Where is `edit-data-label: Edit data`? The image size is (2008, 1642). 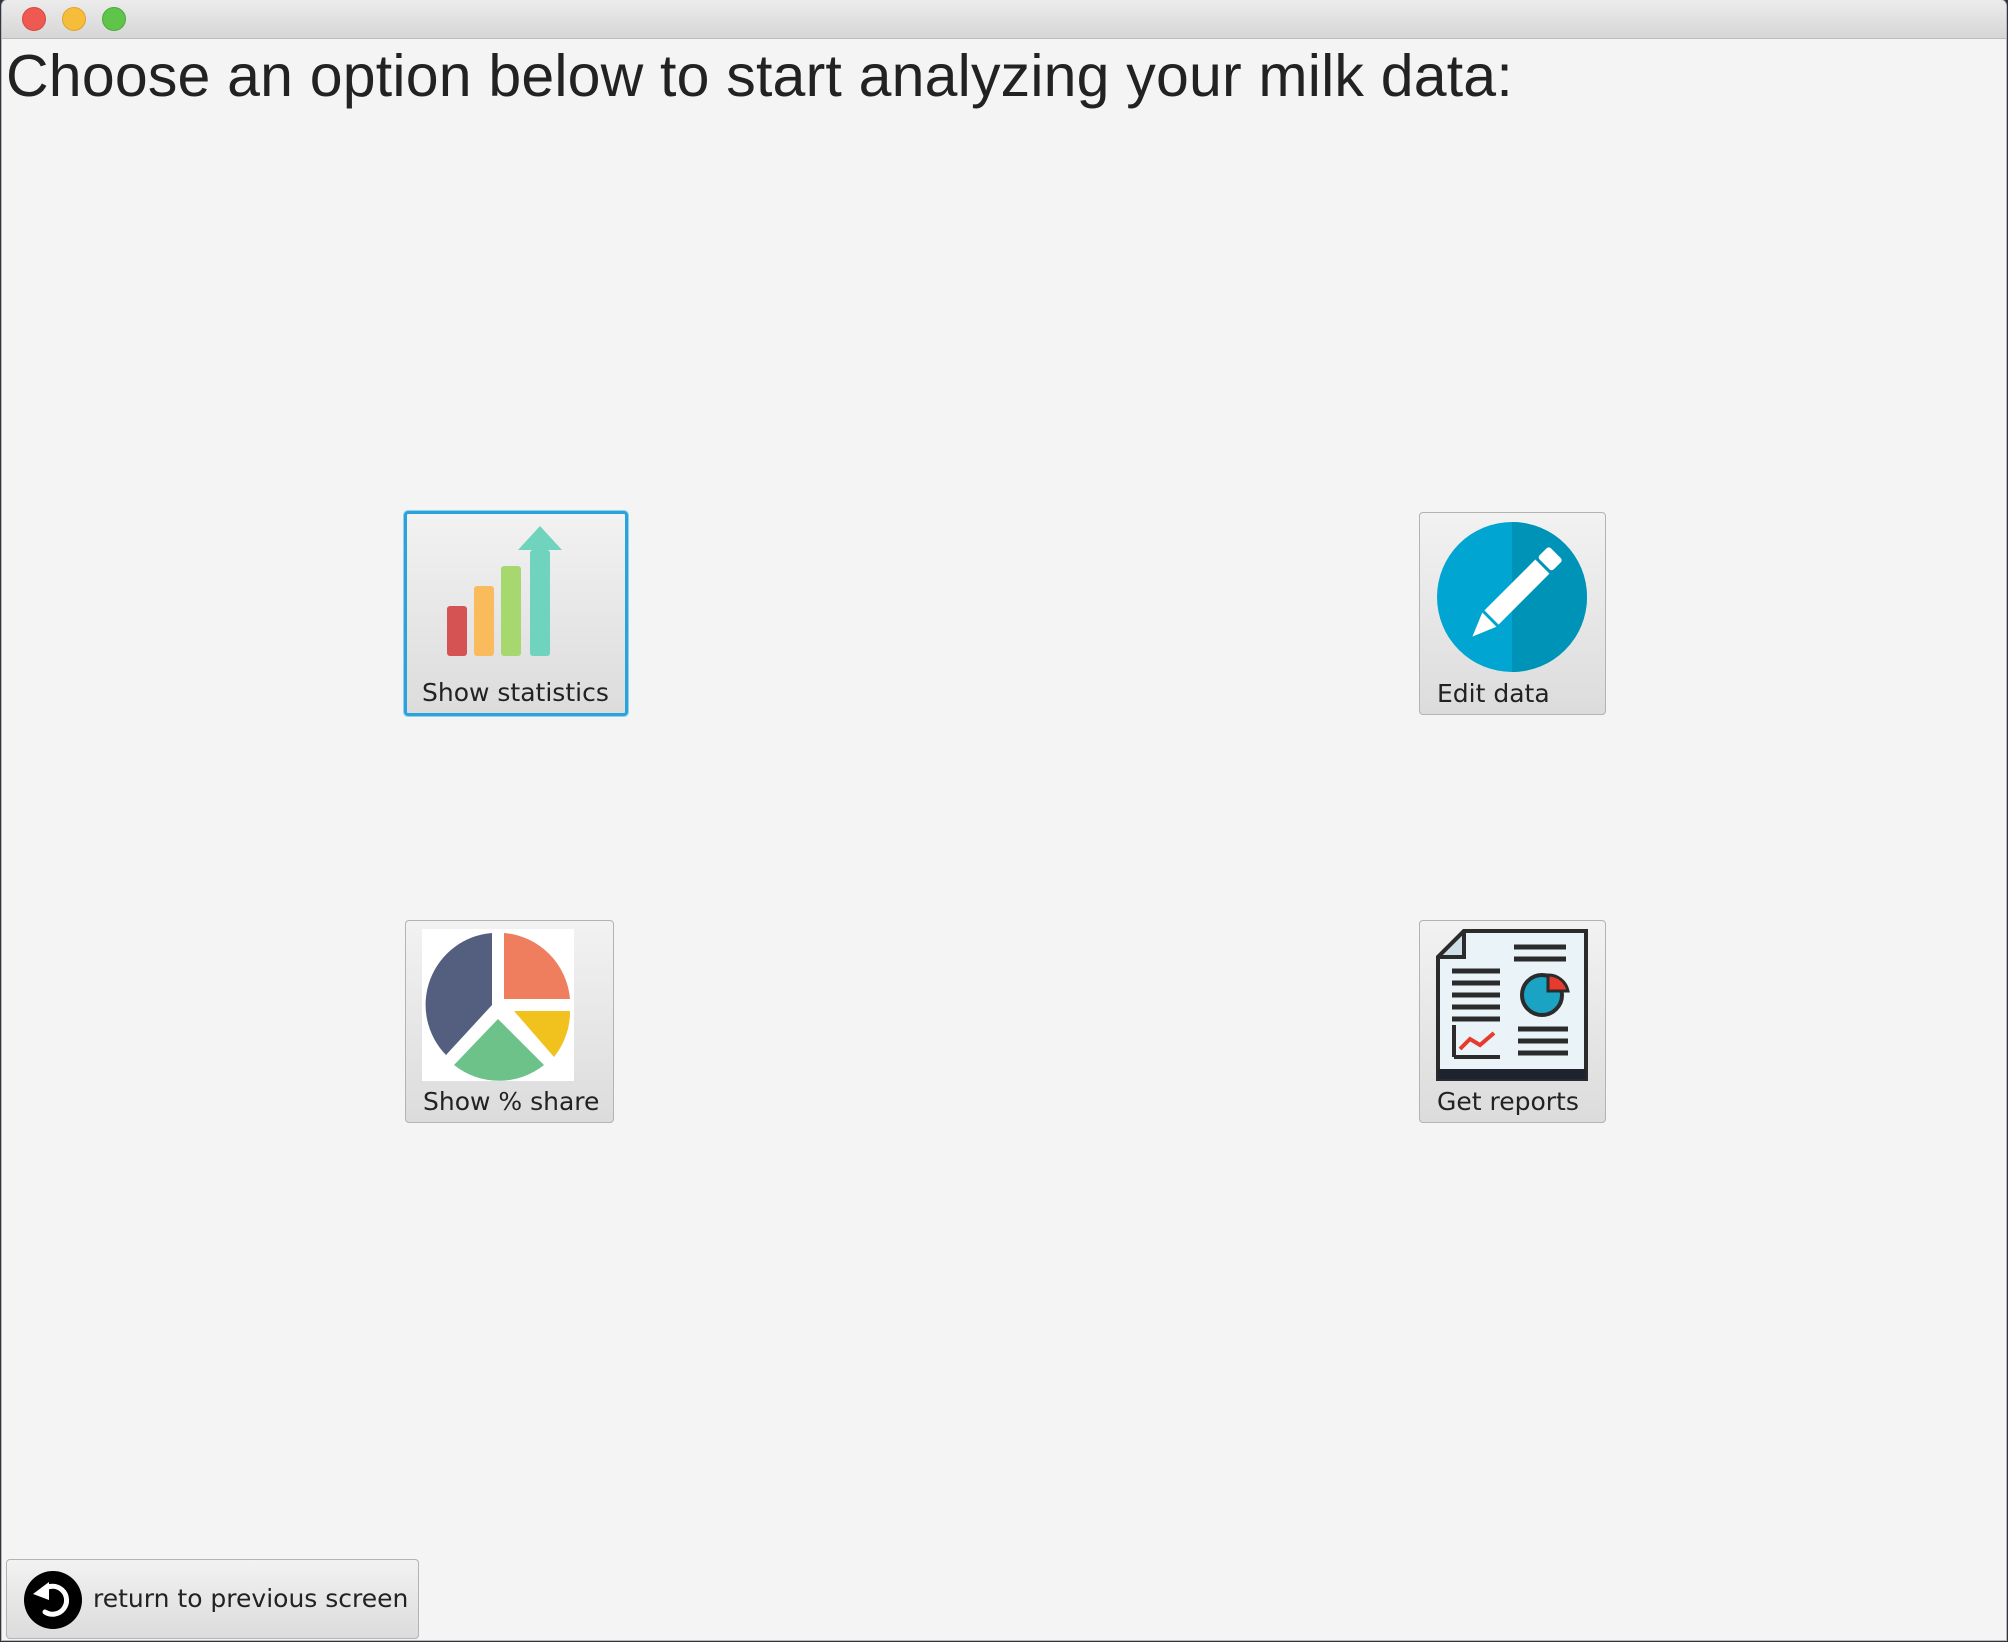 edit-data-label: Edit data is located at coordinates (1493, 693).